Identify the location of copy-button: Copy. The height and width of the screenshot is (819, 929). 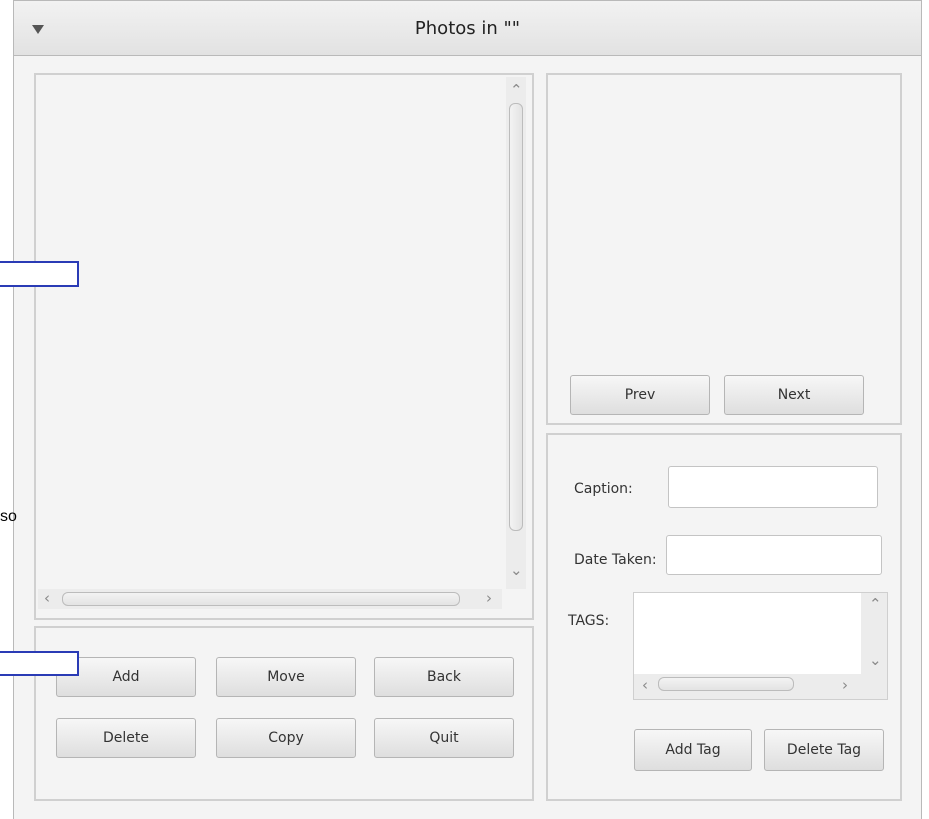
(286, 738).